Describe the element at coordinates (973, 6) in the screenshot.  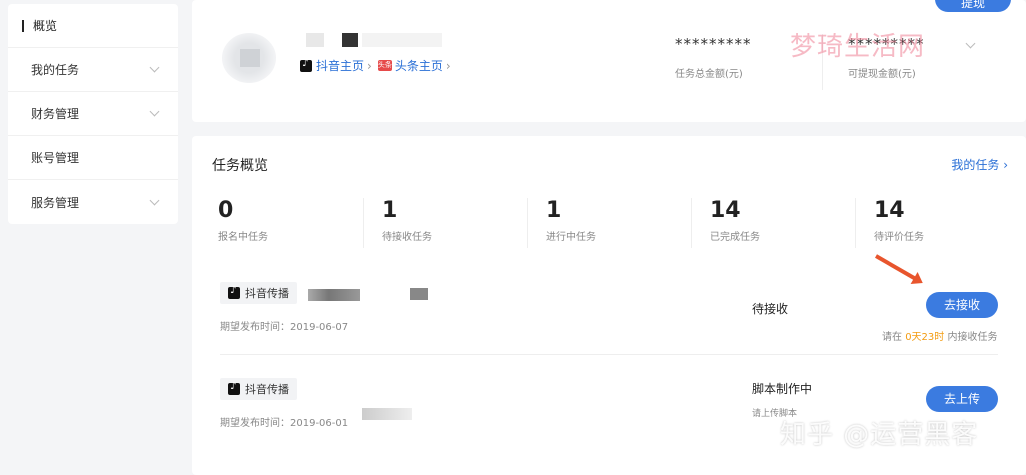
I see `withdraw-button: 提现` at that location.